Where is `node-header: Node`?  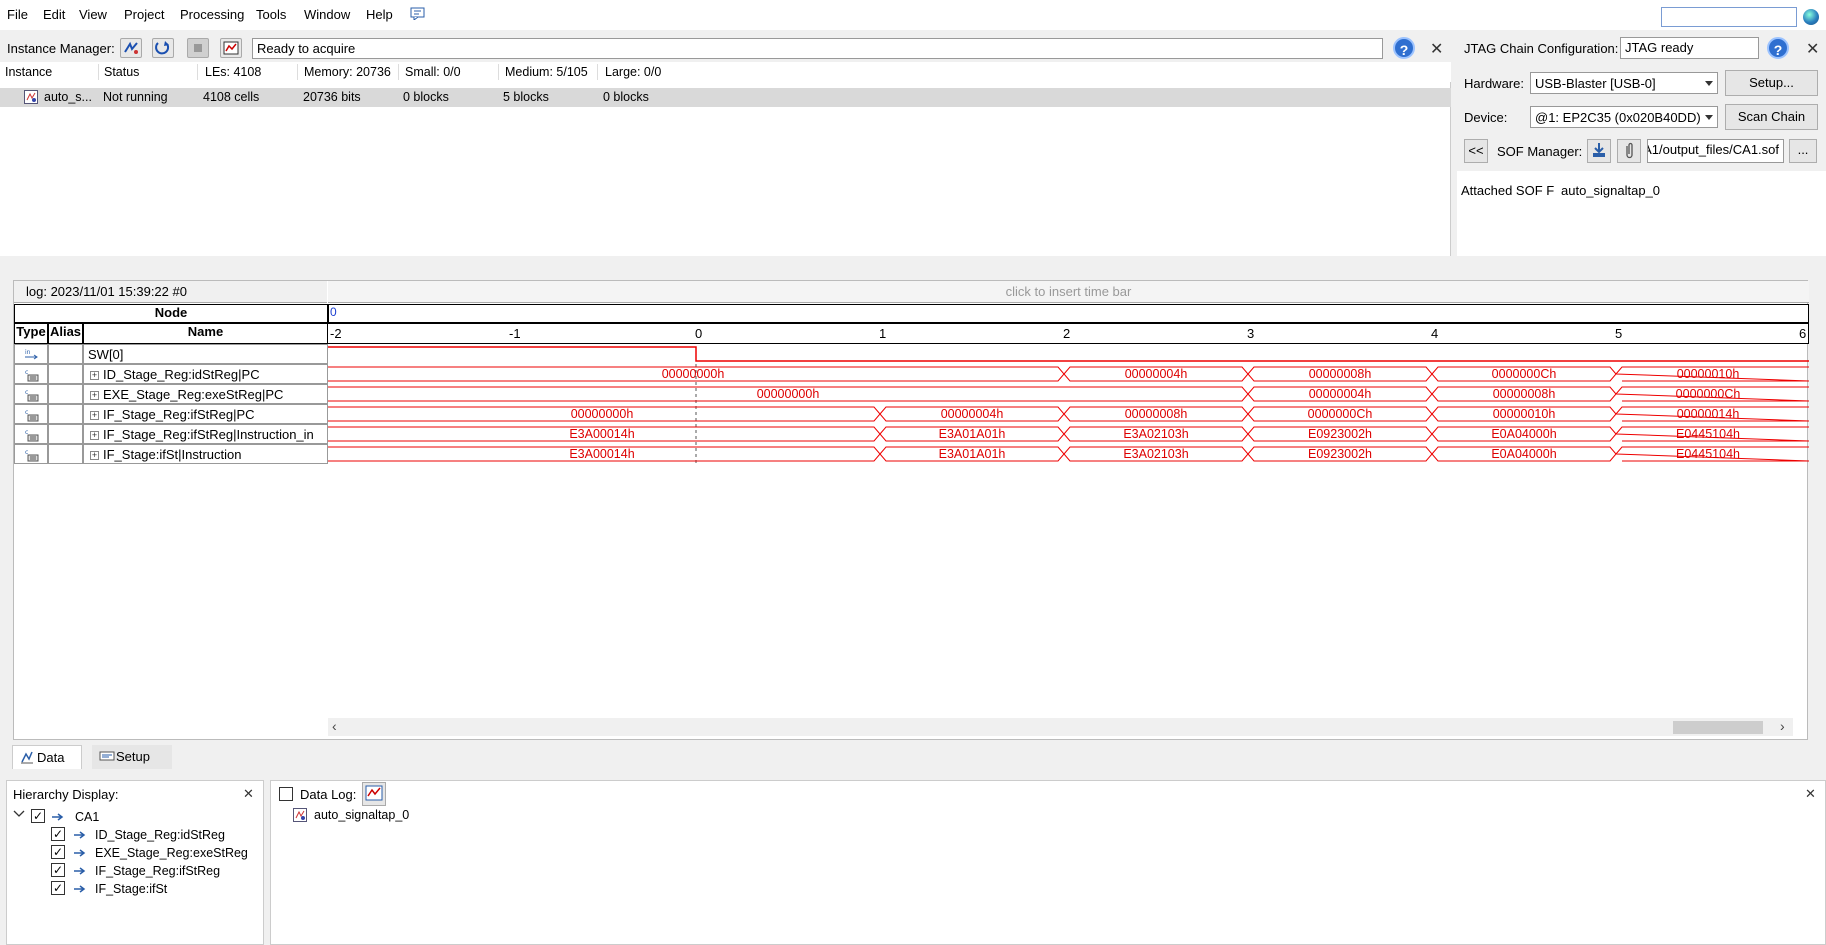
node-header: Node is located at coordinates (171, 313).